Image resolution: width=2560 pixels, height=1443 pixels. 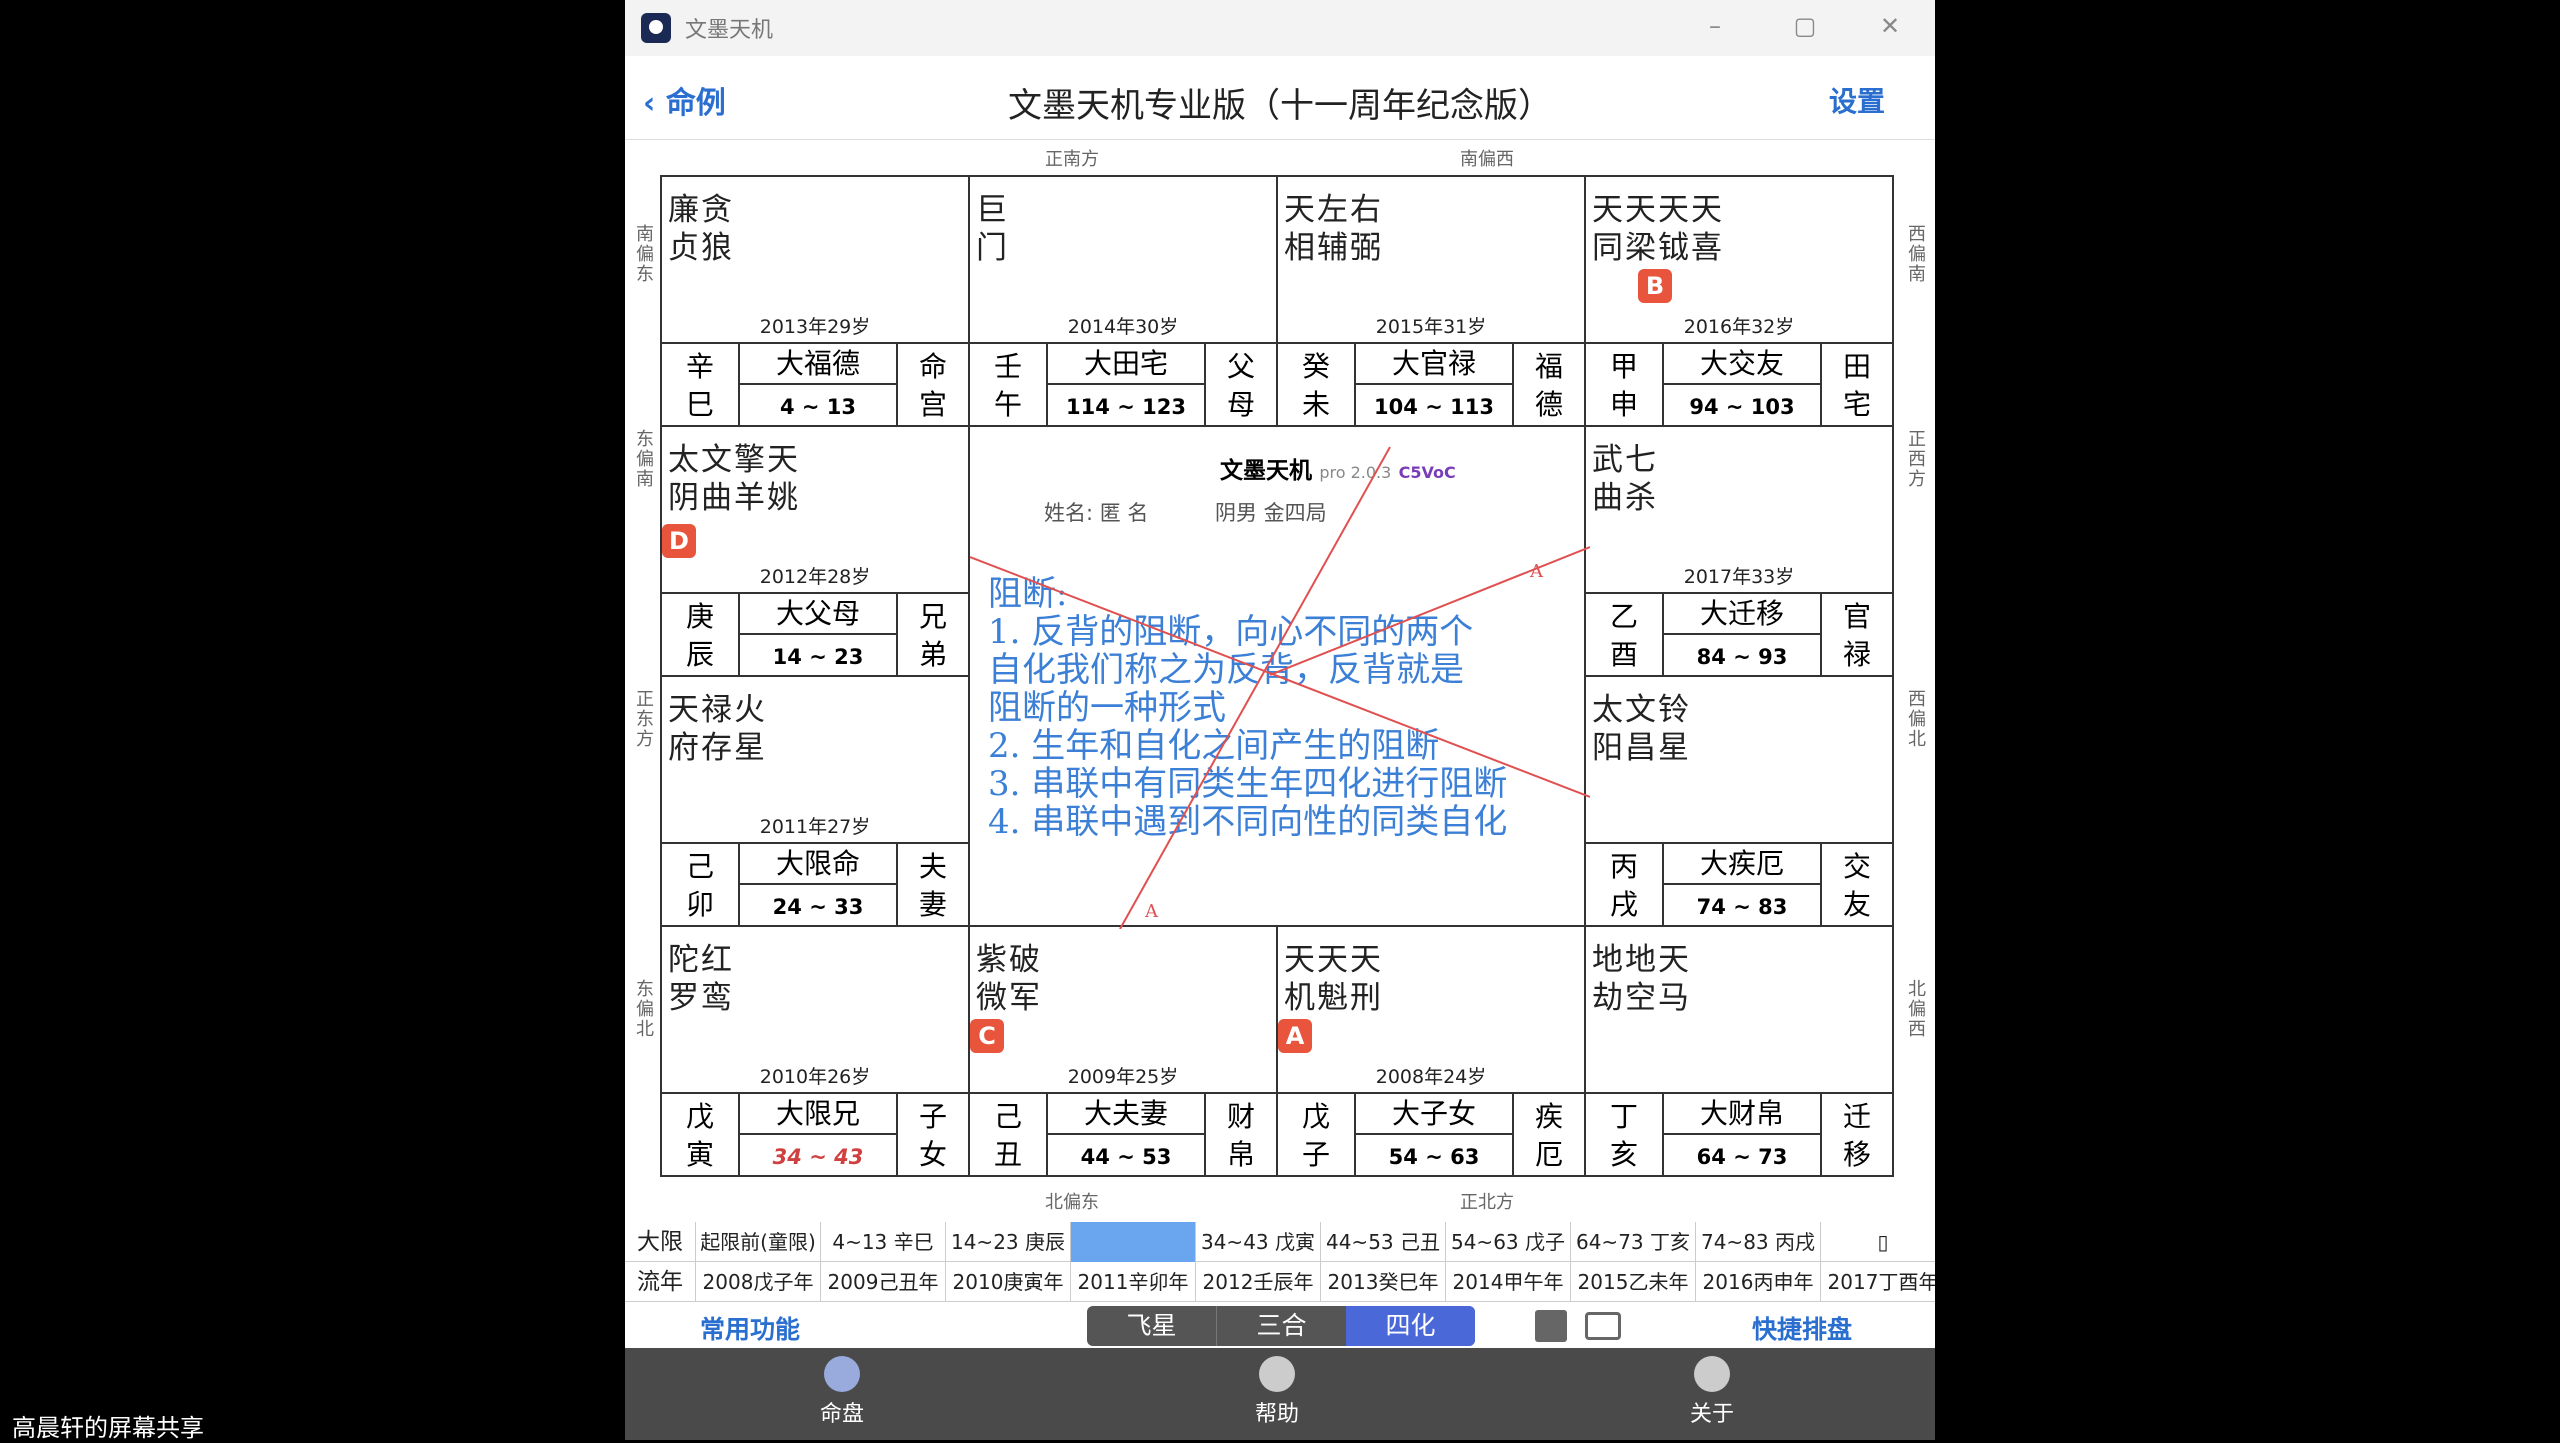 I want to click on liunian-cell: 2012壬辰年, so click(x=1257, y=1282).